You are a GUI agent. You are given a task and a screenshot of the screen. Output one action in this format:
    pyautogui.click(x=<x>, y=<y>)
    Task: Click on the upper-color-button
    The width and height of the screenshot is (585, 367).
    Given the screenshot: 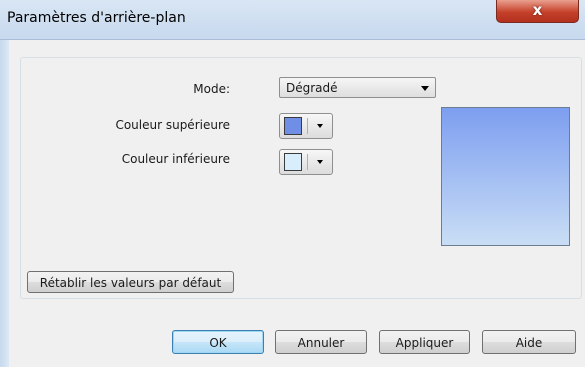 What is the action you would take?
    pyautogui.click(x=306, y=126)
    